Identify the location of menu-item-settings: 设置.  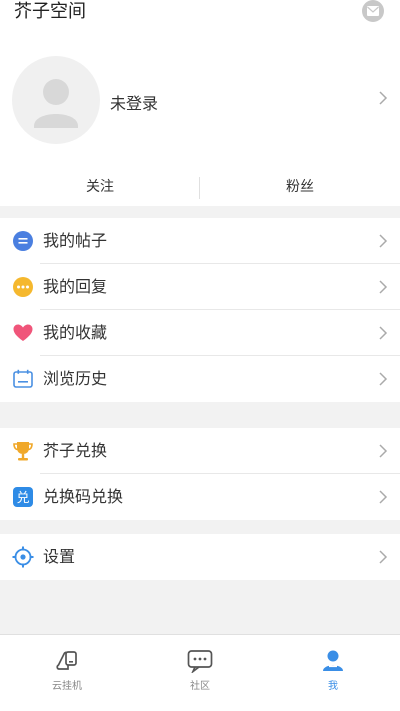
(200, 557).